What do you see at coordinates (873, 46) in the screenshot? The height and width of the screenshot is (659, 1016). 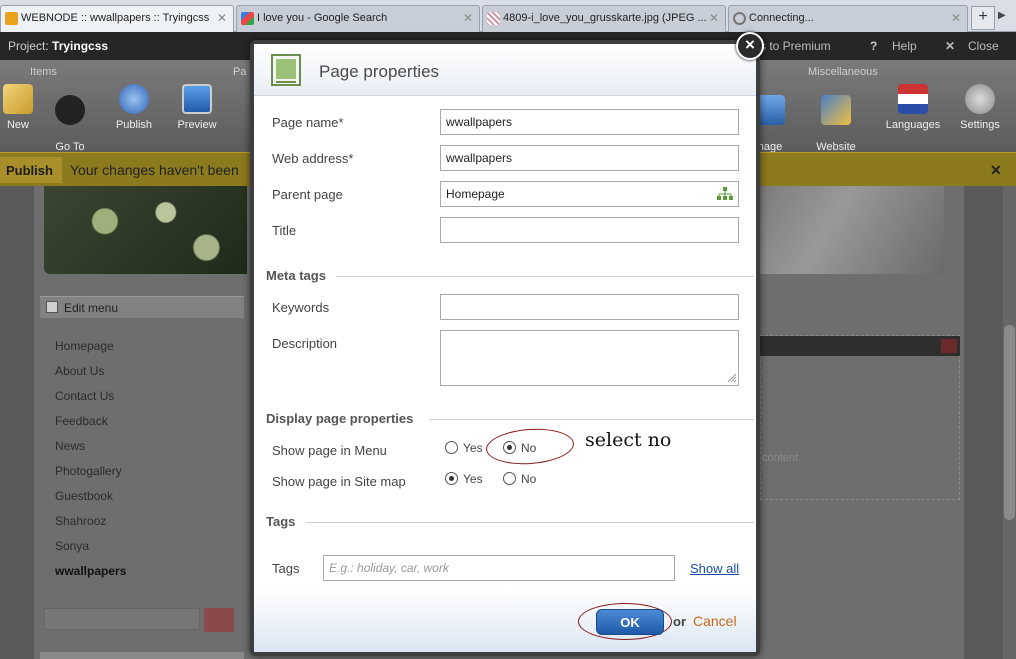 I see `help-icon: ?` at bounding box center [873, 46].